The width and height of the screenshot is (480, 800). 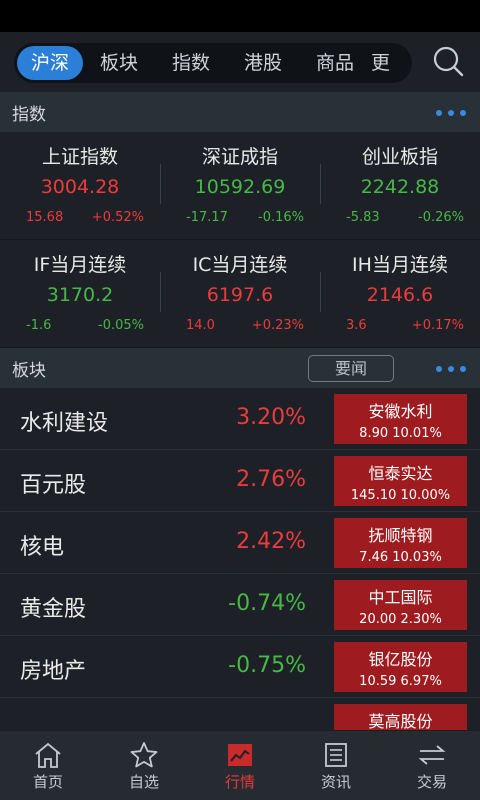 I want to click on indices-title: 指数, so click(x=29, y=114).